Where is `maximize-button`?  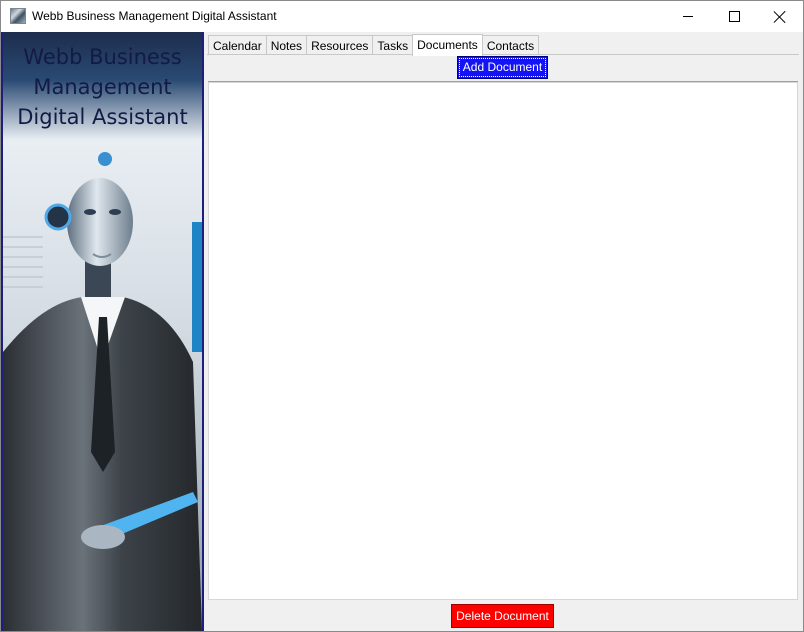 maximize-button is located at coordinates (734, 16).